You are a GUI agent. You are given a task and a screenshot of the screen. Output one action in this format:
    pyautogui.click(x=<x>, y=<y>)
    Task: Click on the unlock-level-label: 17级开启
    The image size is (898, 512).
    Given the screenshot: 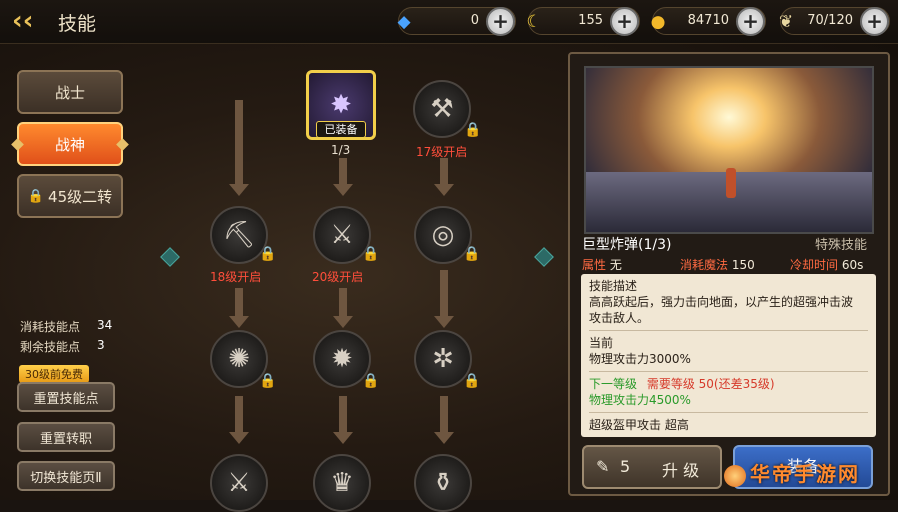 What is the action you would take?
    pyautogui.click(x=442, y=152)
    